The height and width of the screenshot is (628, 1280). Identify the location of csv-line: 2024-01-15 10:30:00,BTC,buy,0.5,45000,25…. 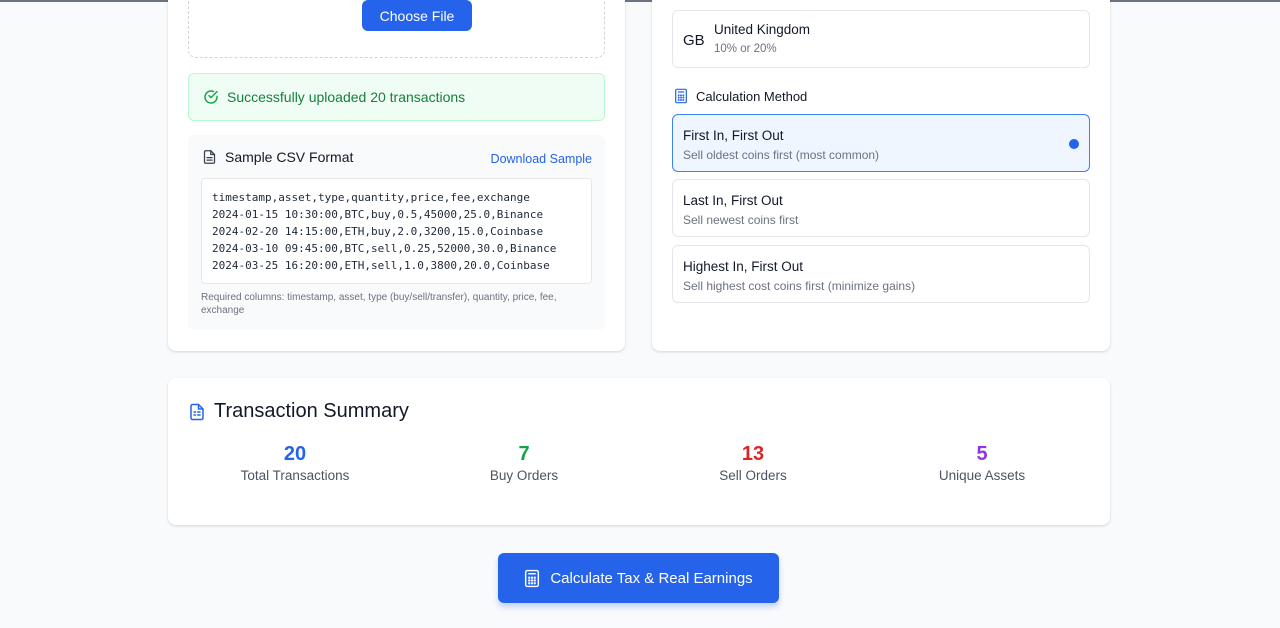
(378, 214).